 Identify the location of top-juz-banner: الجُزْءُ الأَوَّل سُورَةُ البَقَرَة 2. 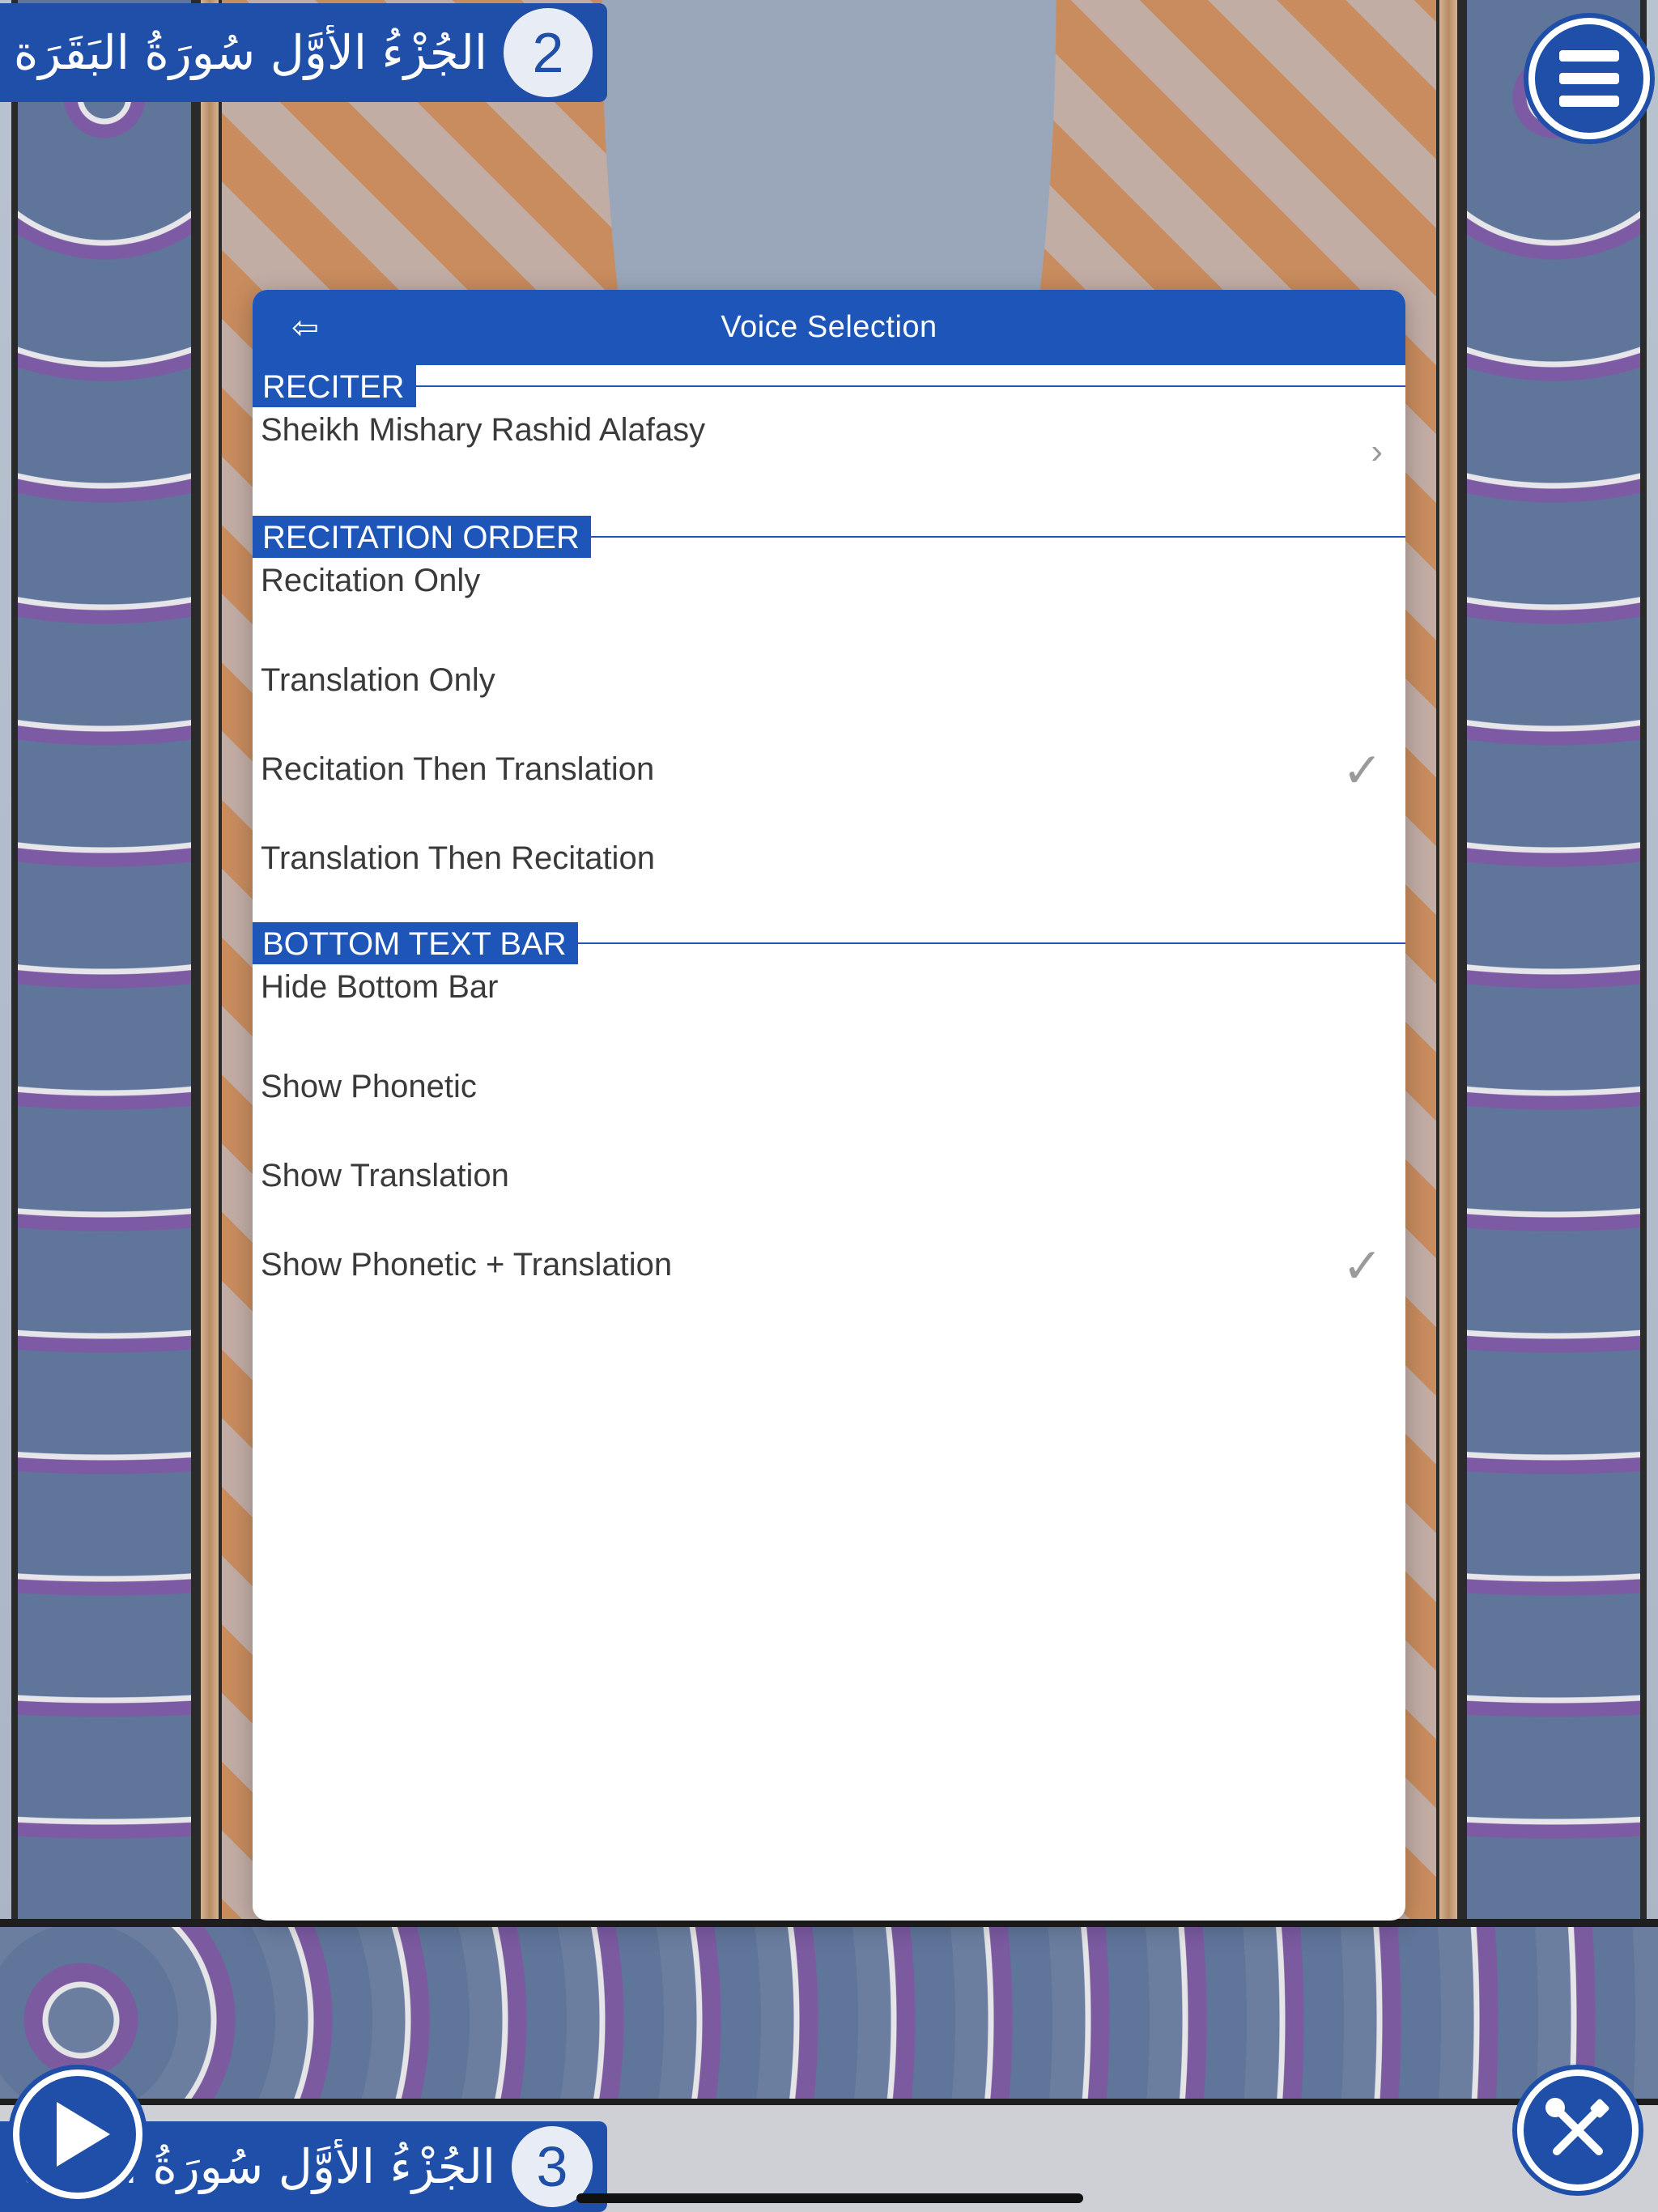
(303, 53).